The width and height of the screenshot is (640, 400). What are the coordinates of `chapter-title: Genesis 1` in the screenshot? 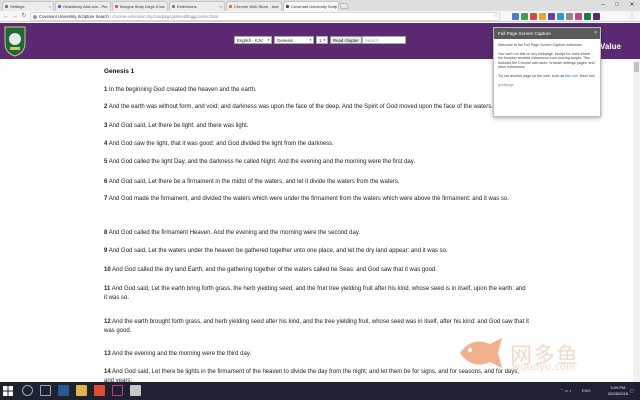 It's located at (119, 71).